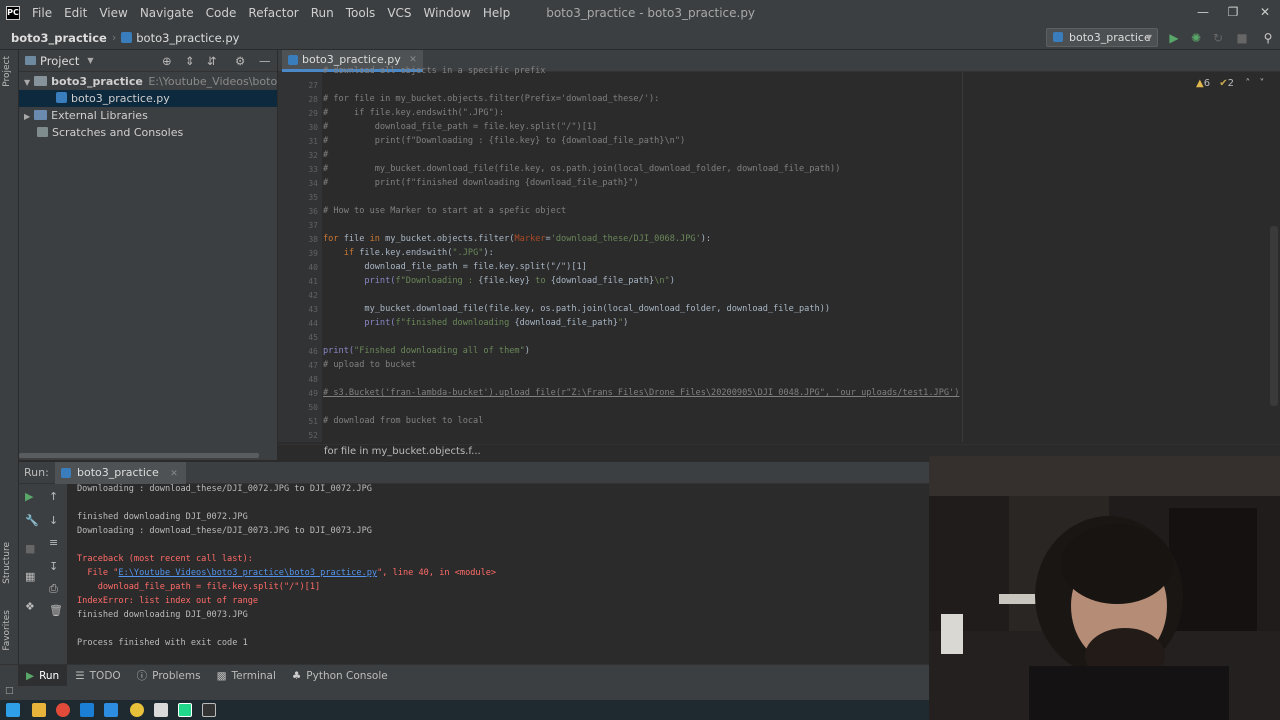 This screenshot has height=720, width=1280. Describe the element at coordinates (13, 710) in the screenshot. I see `windows-start-icon` at that location.